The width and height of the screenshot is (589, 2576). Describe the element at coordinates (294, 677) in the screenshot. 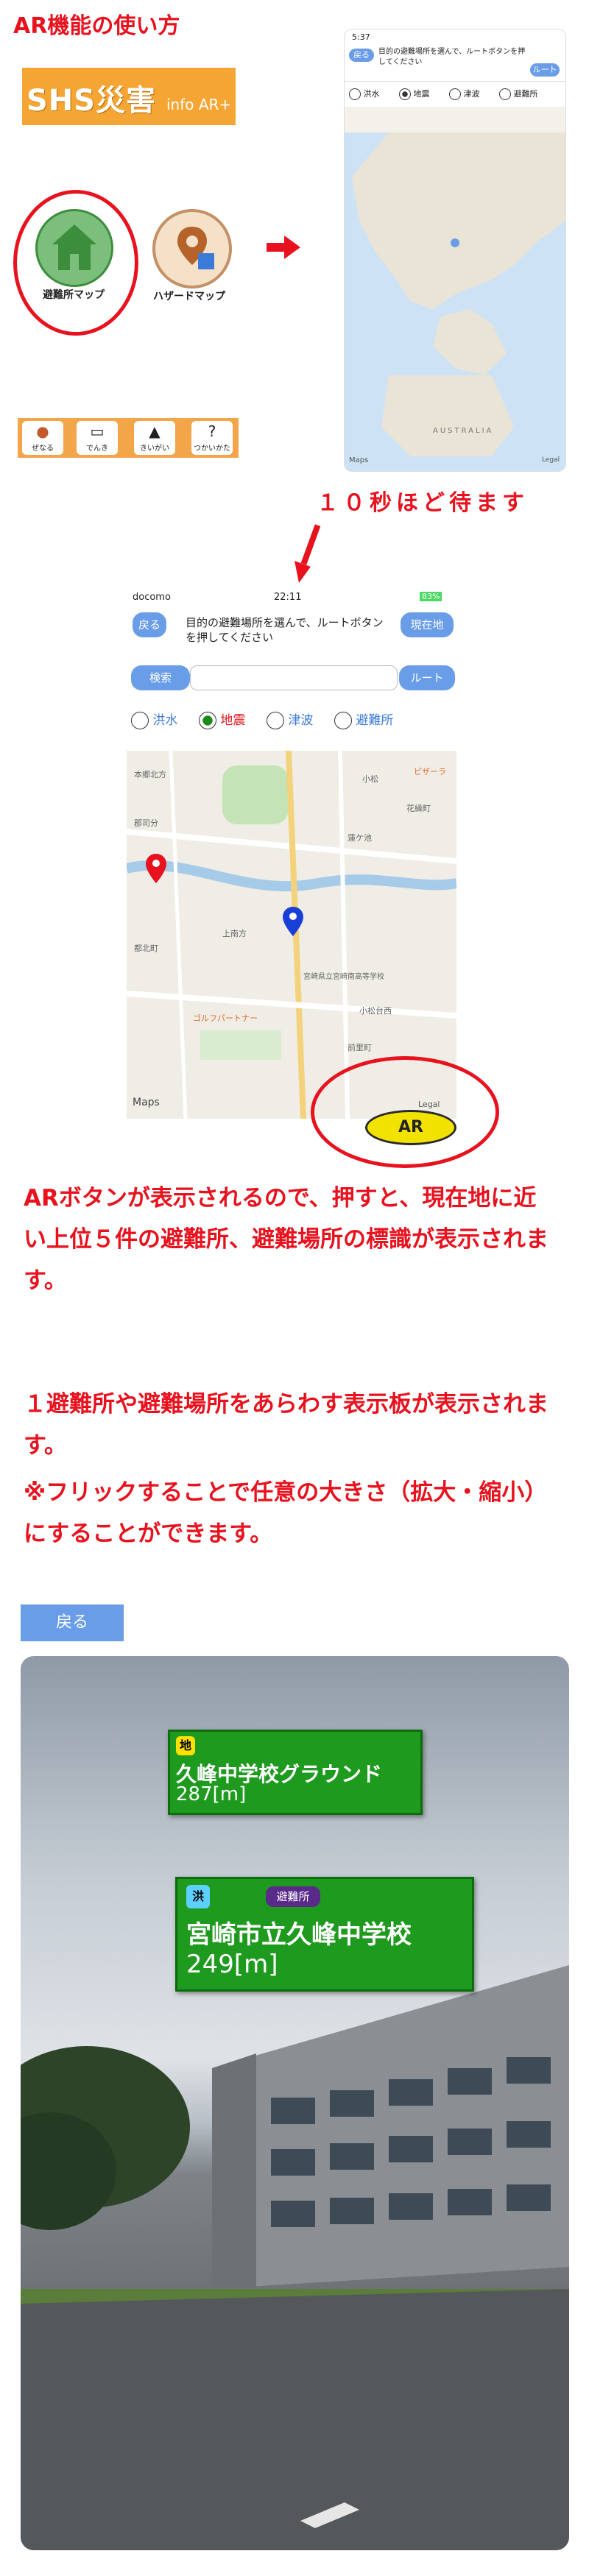

I see `search-input` at that location.